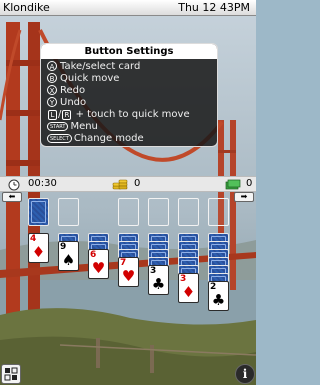 This screenshot has height=385, width=320. I want to click on face-up-card: 6 ♥, so click(98, 264).